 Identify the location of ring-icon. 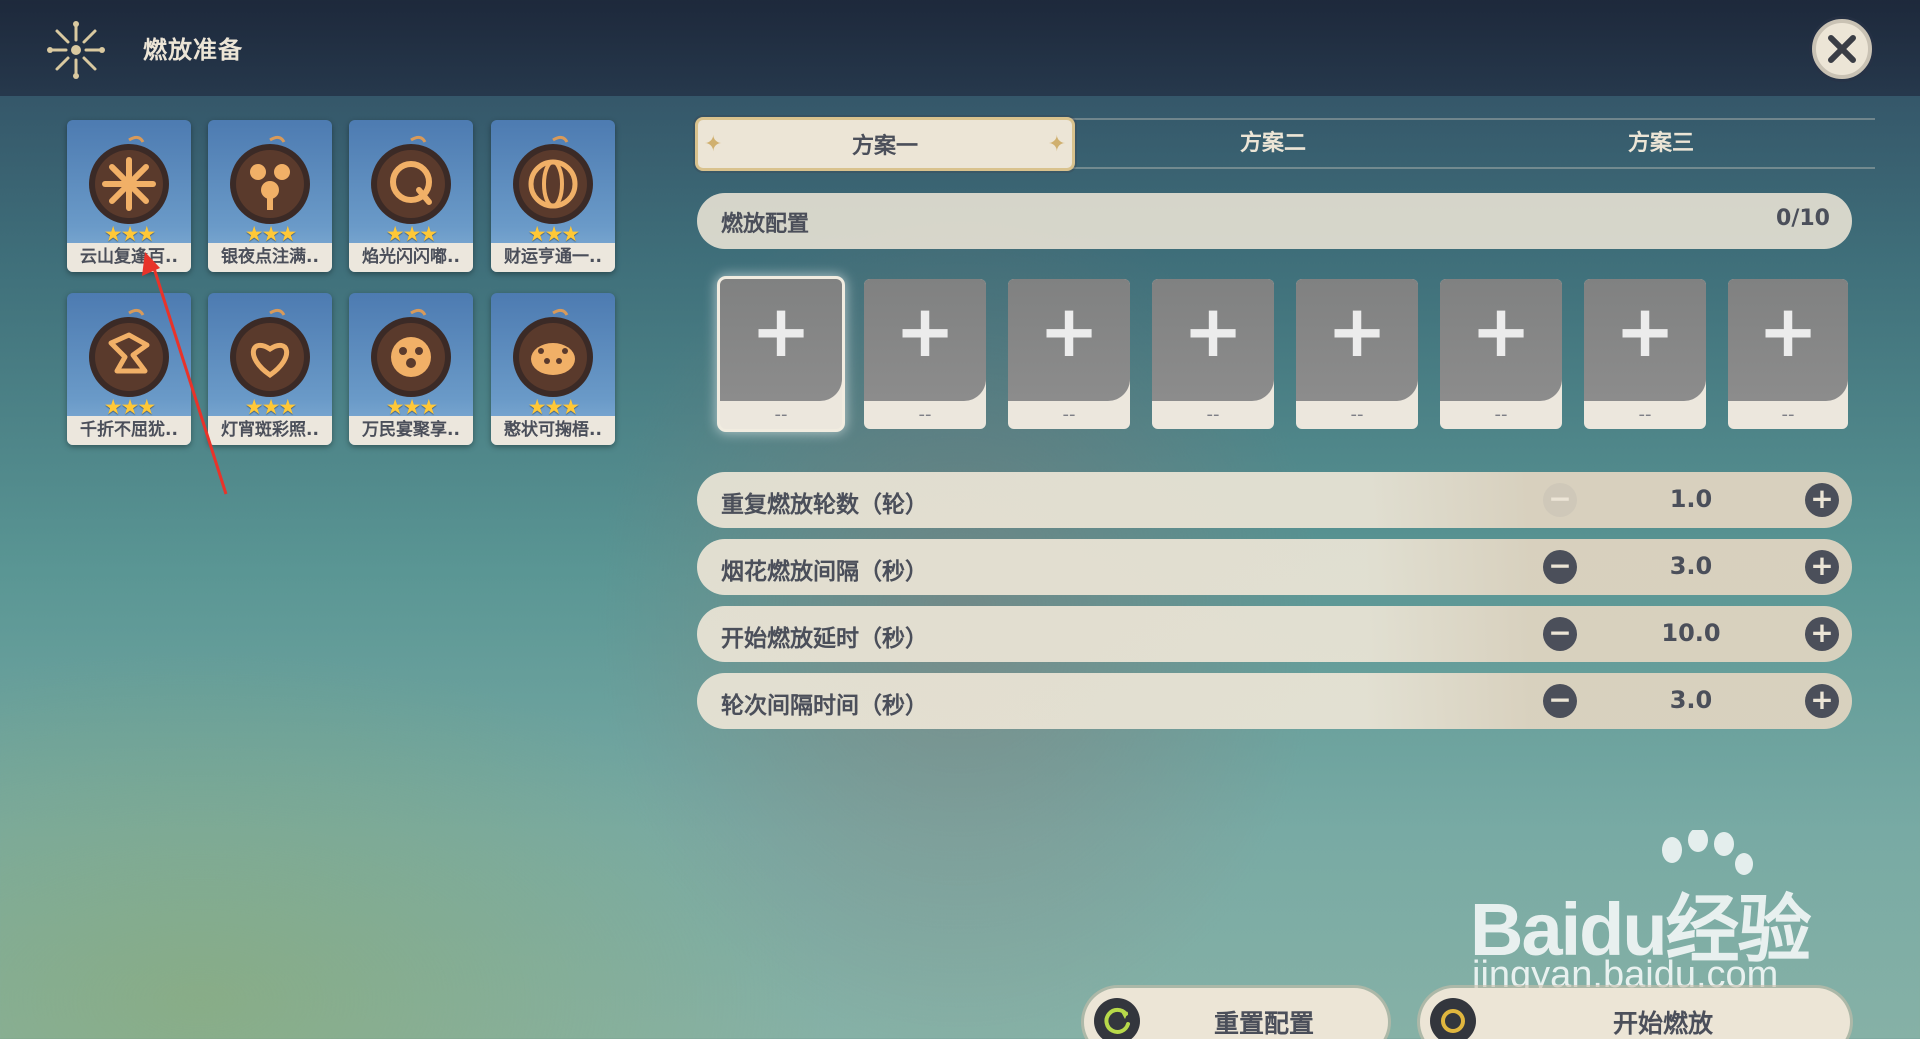
(1453, 1018).